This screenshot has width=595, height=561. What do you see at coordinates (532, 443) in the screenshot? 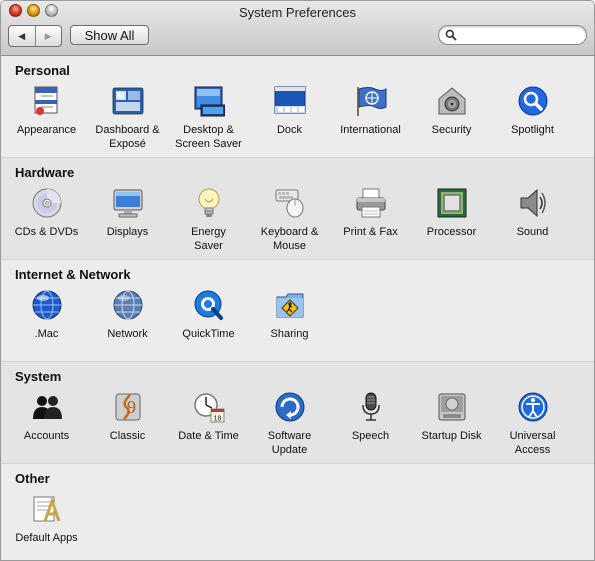
I see `pref-pane-label: Universal Access` at bounding box center [532, 443].